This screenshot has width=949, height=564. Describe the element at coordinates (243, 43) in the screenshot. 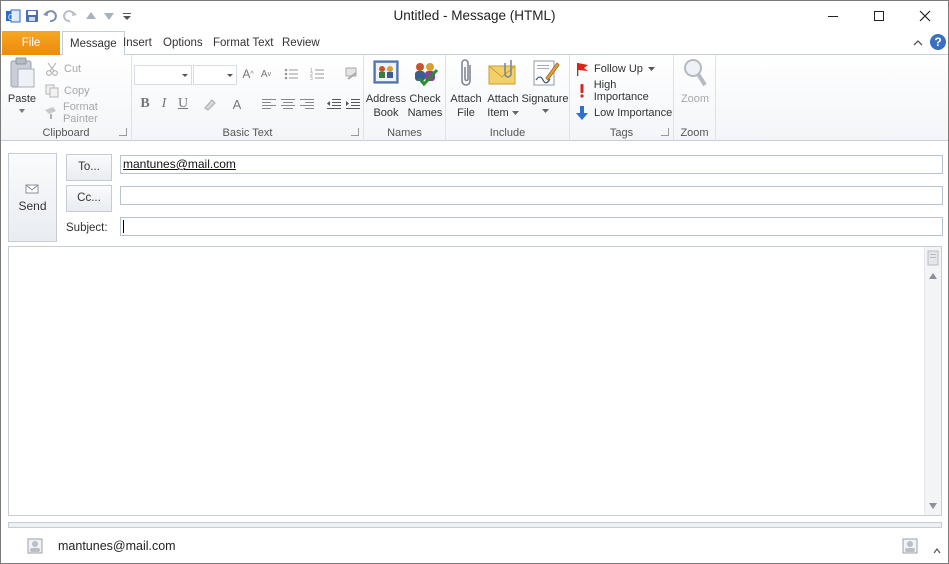

I see `tab-format-text: Format Text` at that location.